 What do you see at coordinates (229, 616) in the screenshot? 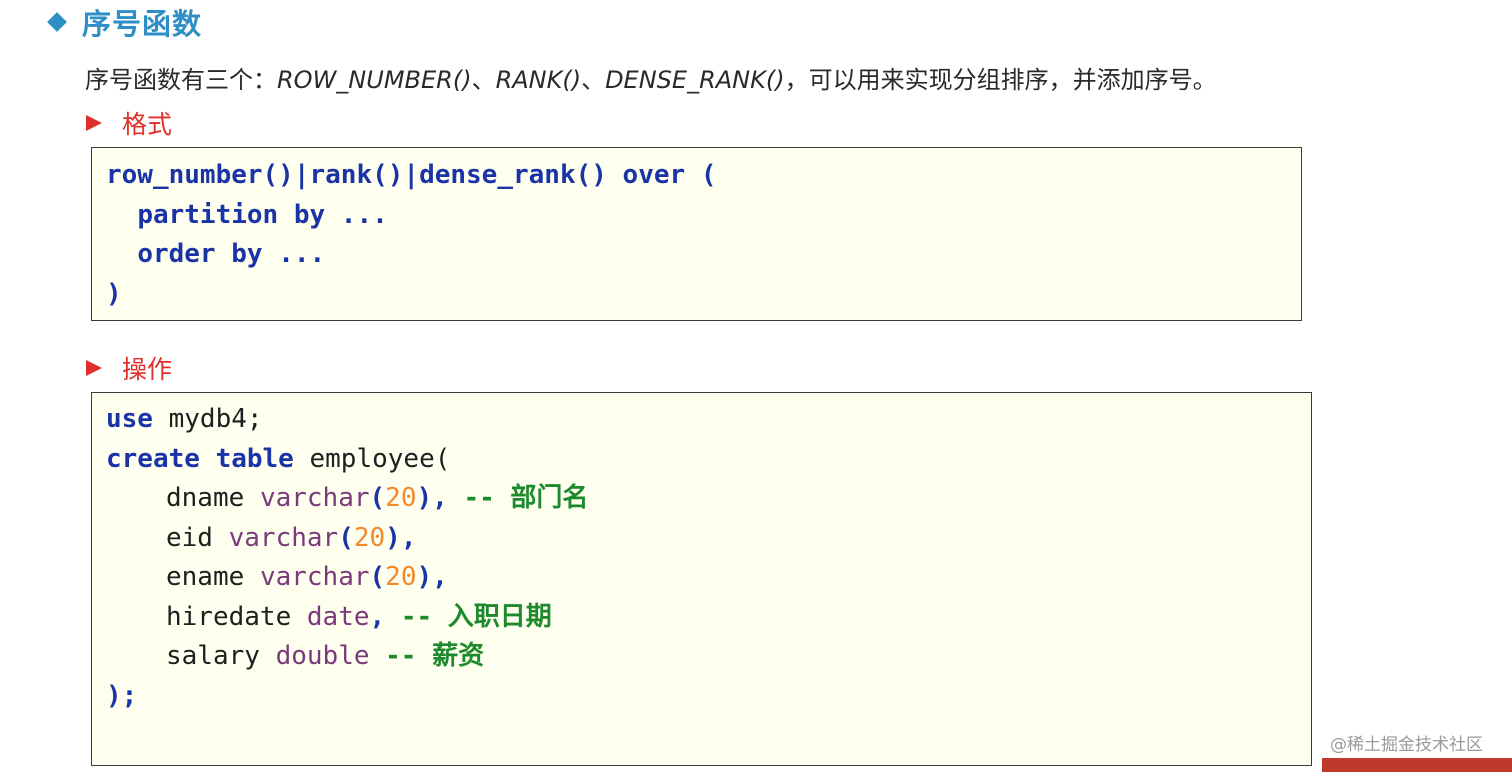
I see `column-name: hiredate` at bounding box center [229, 616].